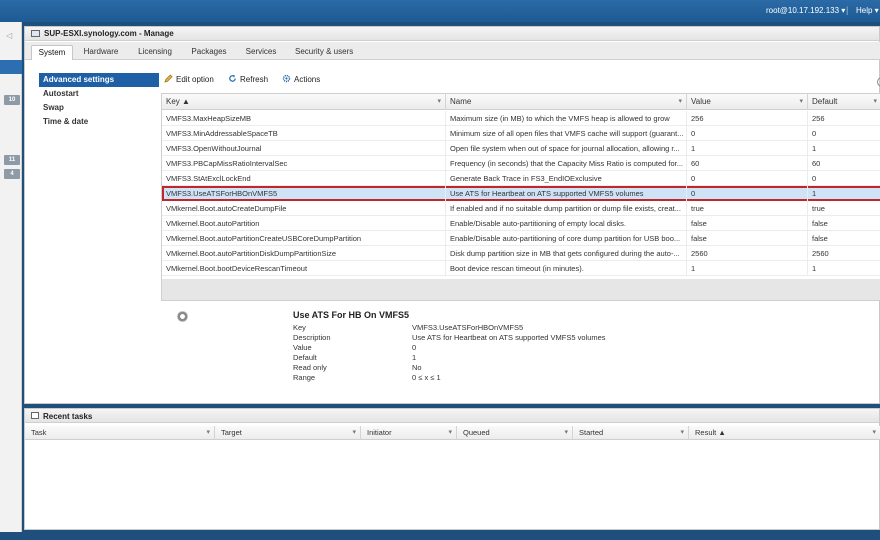 This screenshot has width=880, height=540. I want to click on tab-packages: Packages, so click(209, 52).